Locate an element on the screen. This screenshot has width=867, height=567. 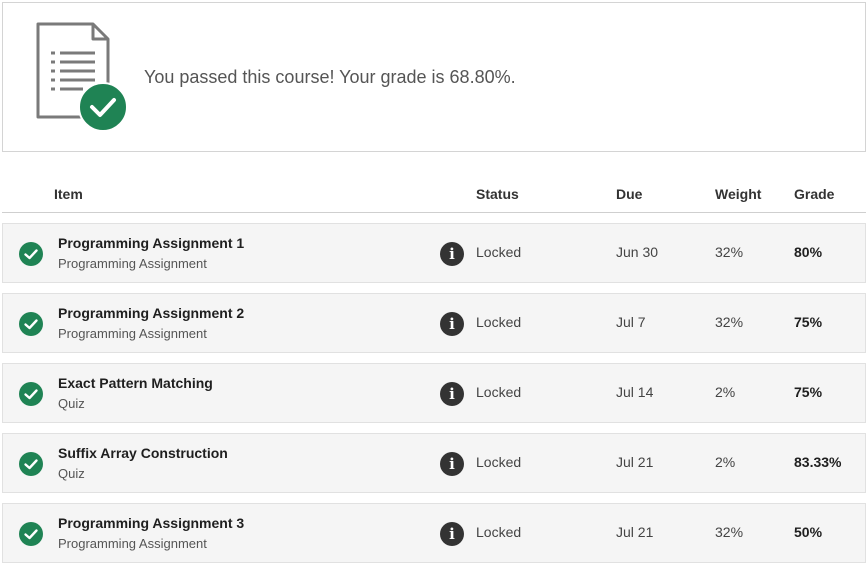
item-grade: 83.33% is located at coordinates (818, 462).